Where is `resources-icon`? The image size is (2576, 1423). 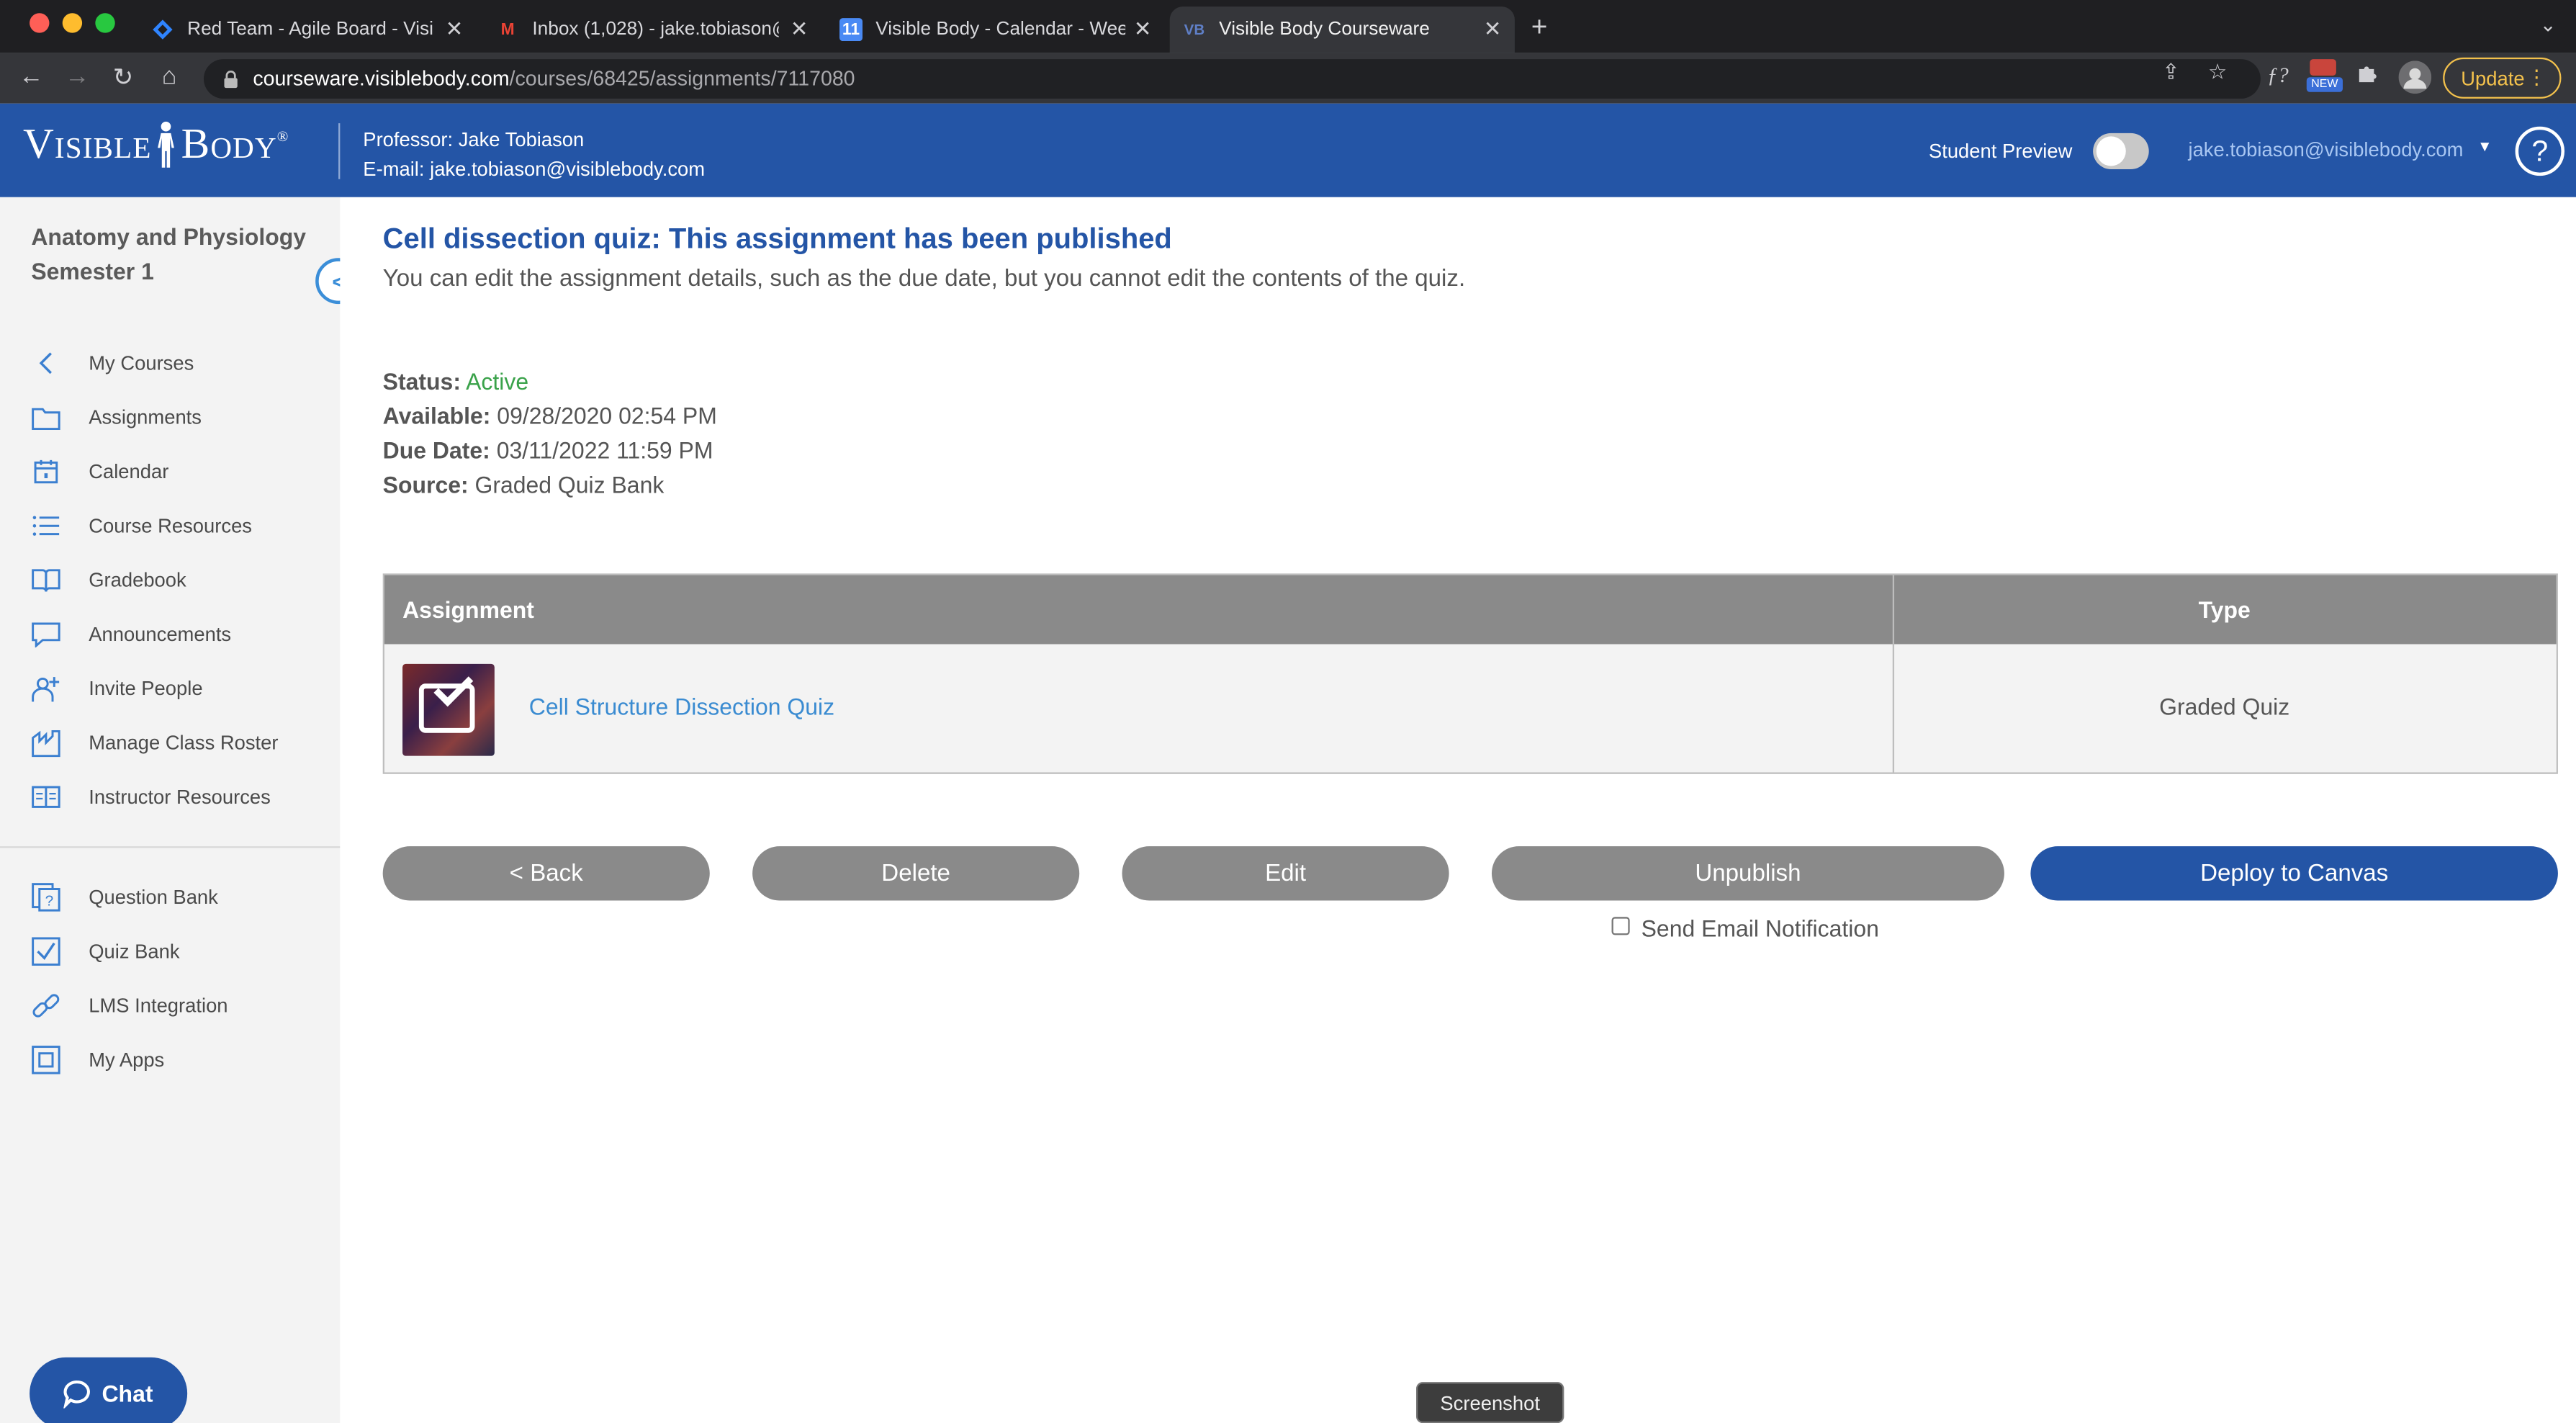 resources-icon is located at coordinates (47, 797).